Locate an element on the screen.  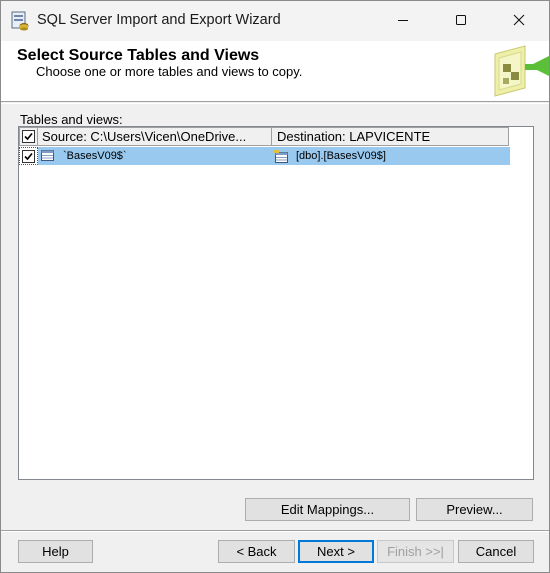
help-button: Help is located at coordinates (55, 551).